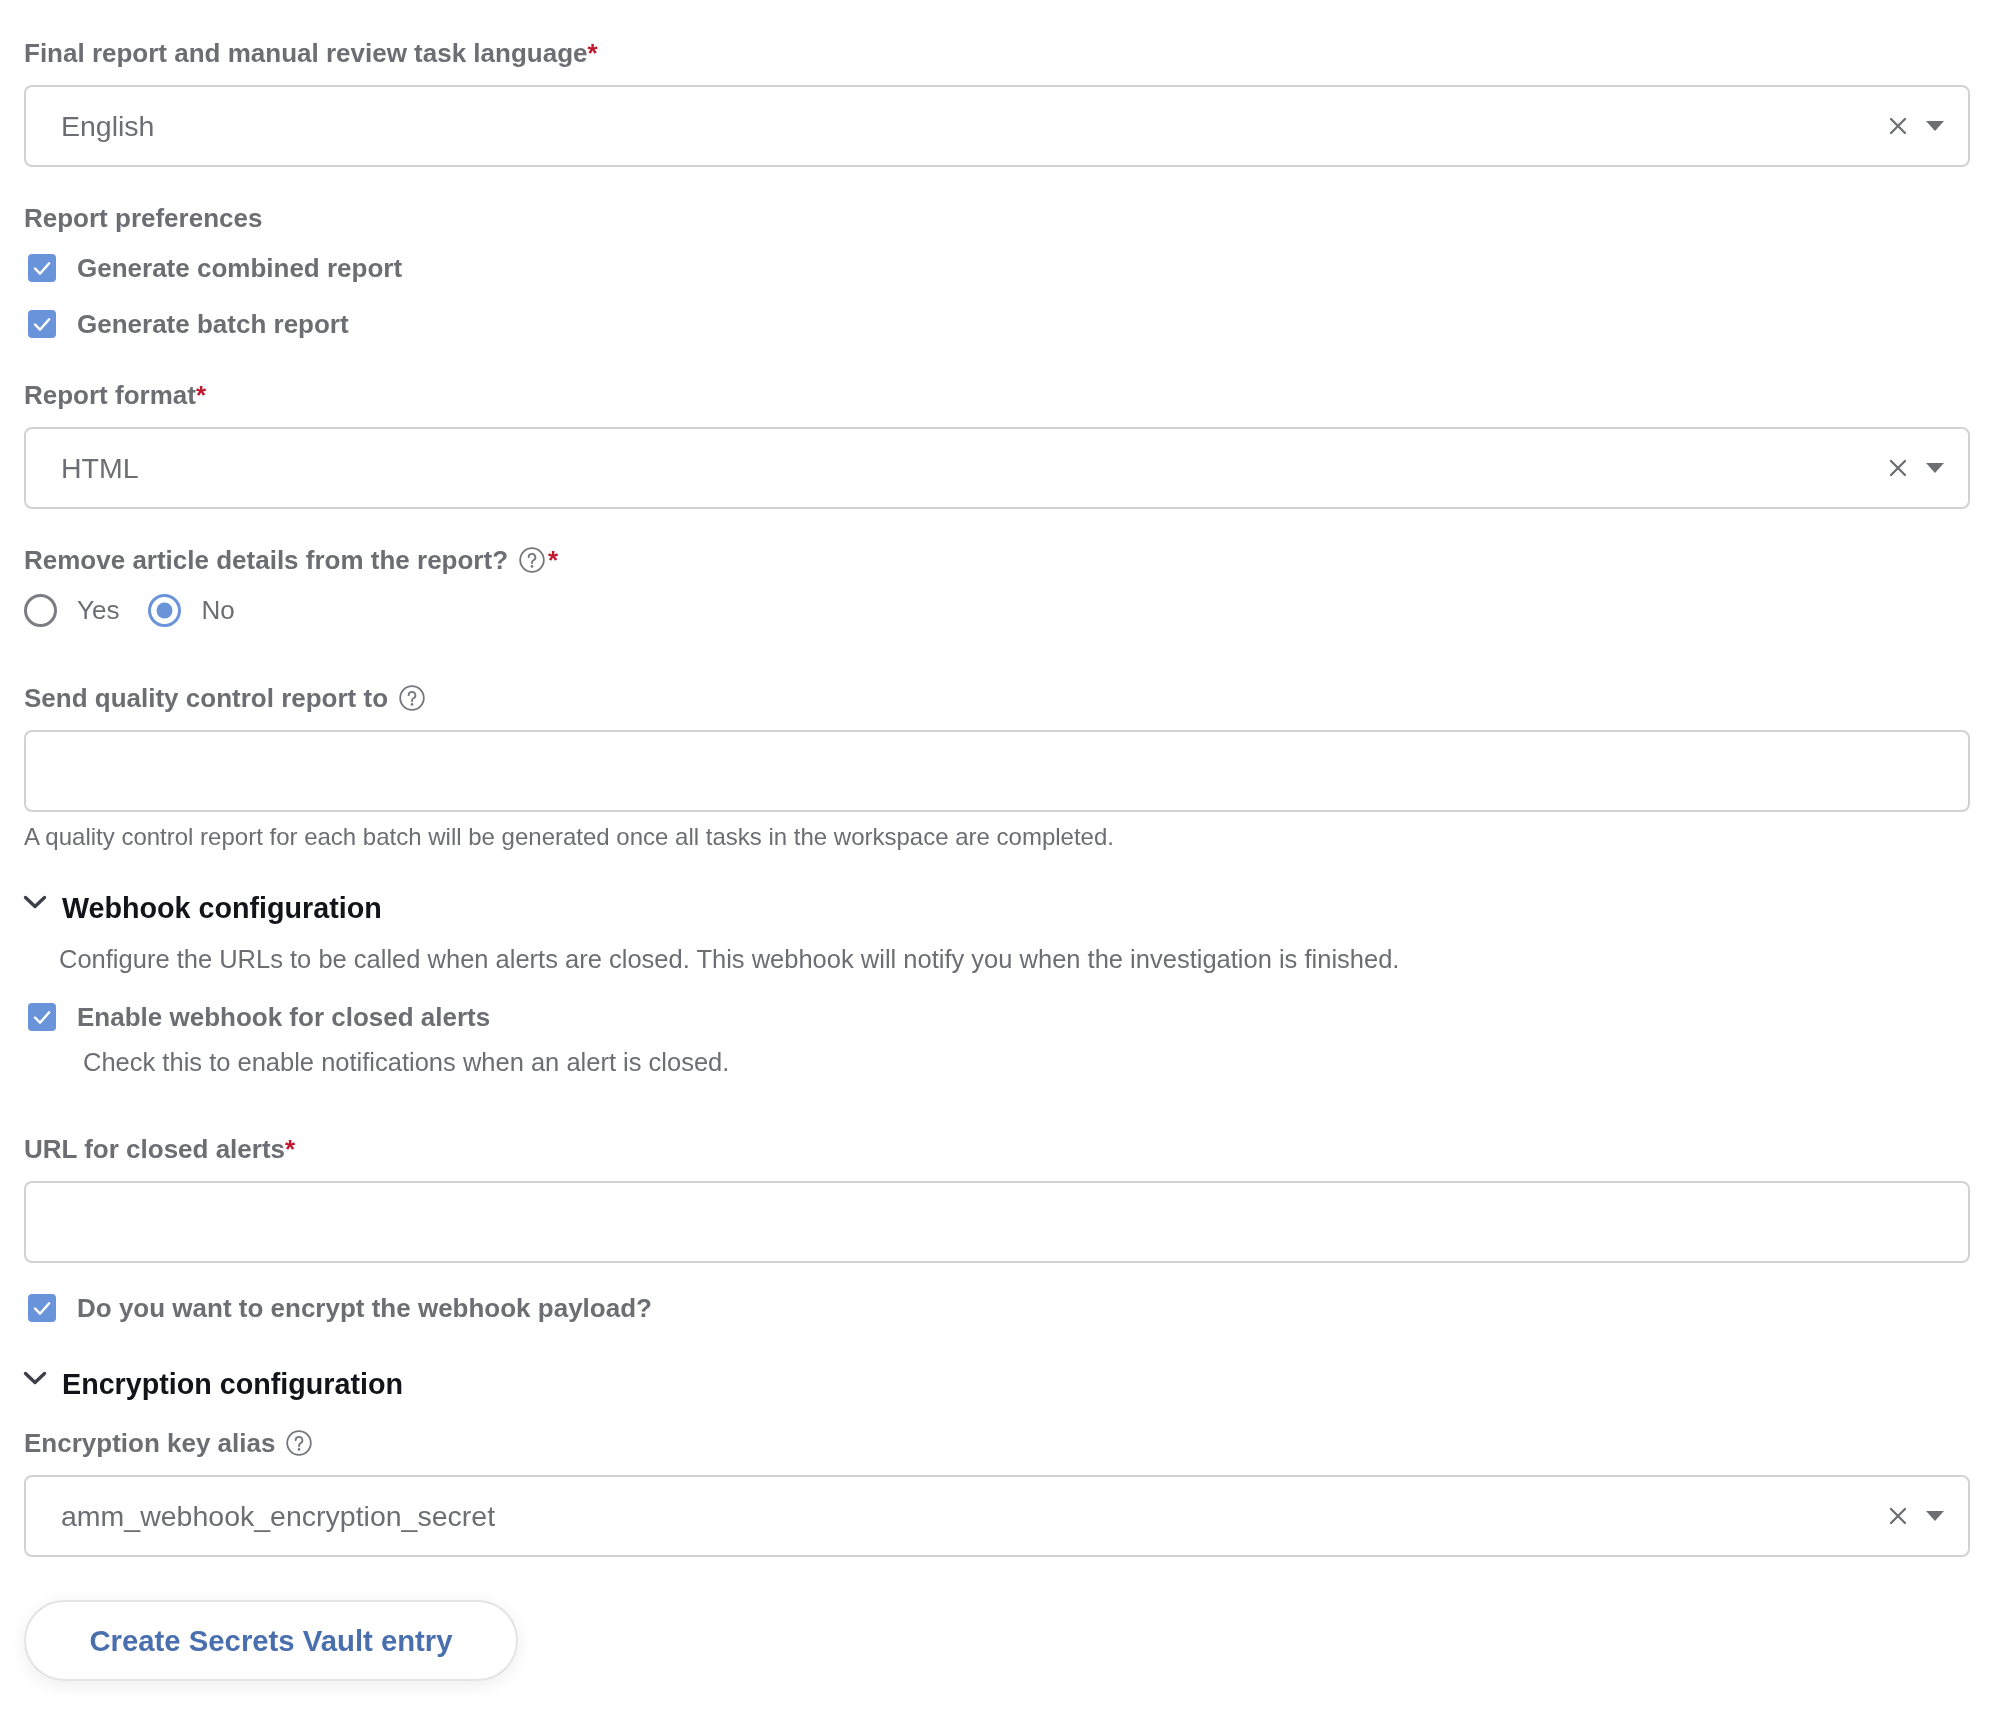 The height and width of the screenshot is (1712, 2010). Describe the element at coordinates (284, 1017) in the screenshot. I see `checkbox-label: Enable webhook for closed alerts` at that location.